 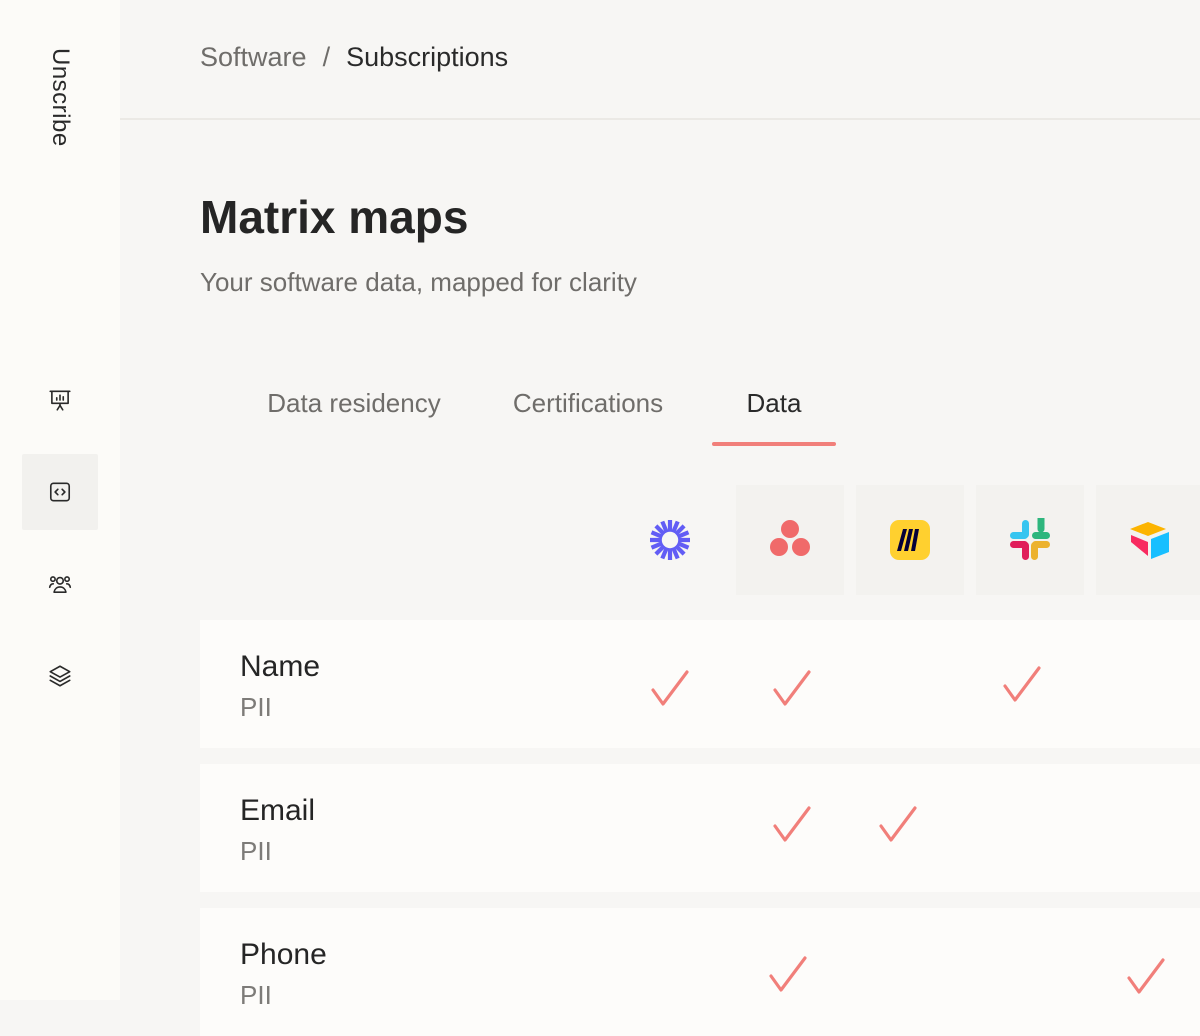 What do you see at coordinates (700, 972) in the screenshot?
I see `matrix-row-phone: Phone PII` at bounding box center [700, 972].